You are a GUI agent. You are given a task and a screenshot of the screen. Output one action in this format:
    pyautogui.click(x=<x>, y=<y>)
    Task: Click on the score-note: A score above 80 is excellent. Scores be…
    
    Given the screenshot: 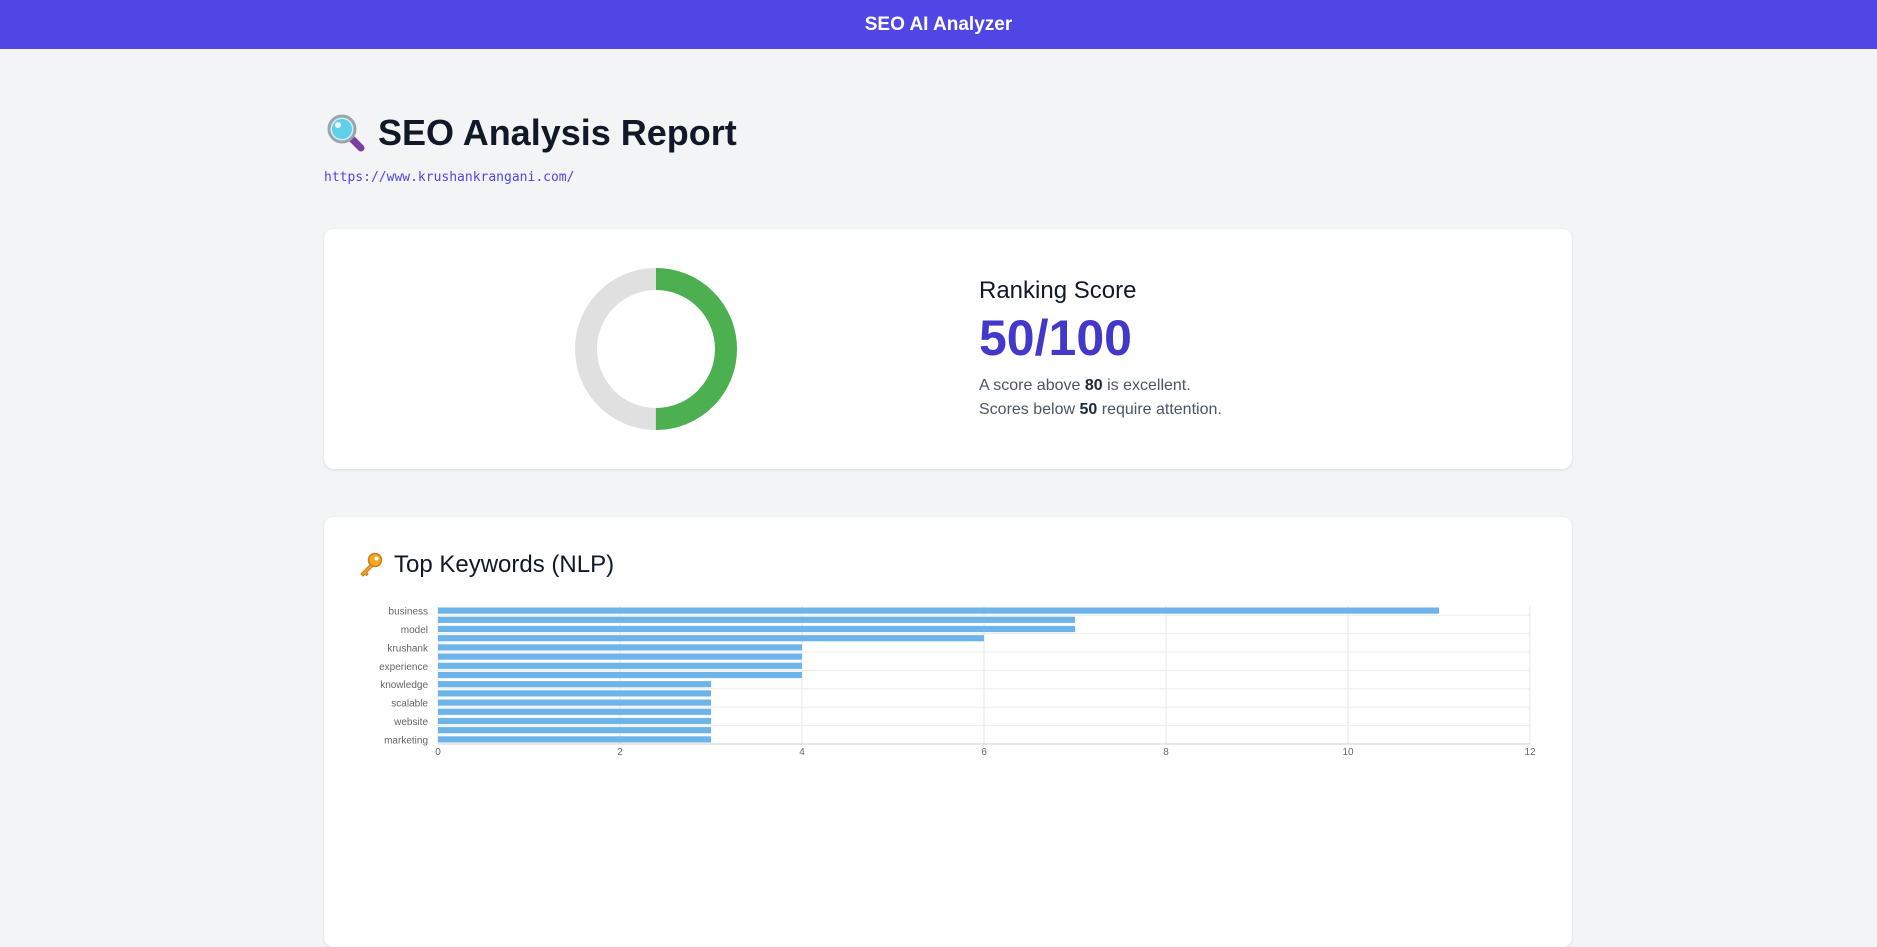 What is the action you would take?
    pyautogui.click(x=1100, y=398)
    